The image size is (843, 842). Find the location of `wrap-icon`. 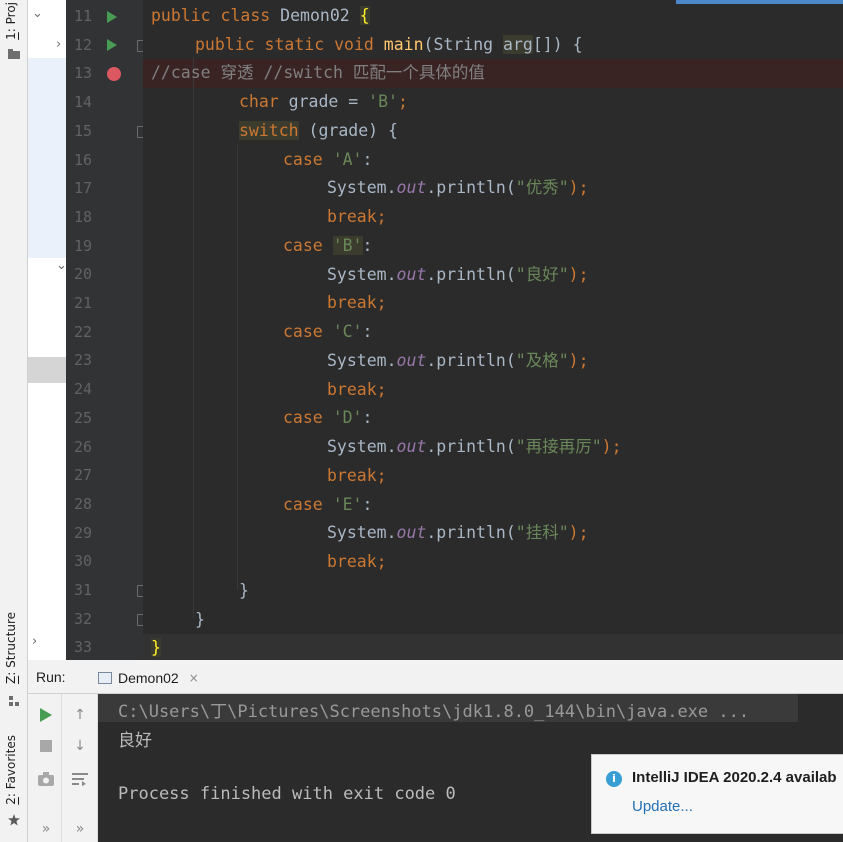

wrap-icon is located at coordinates (80, 779).